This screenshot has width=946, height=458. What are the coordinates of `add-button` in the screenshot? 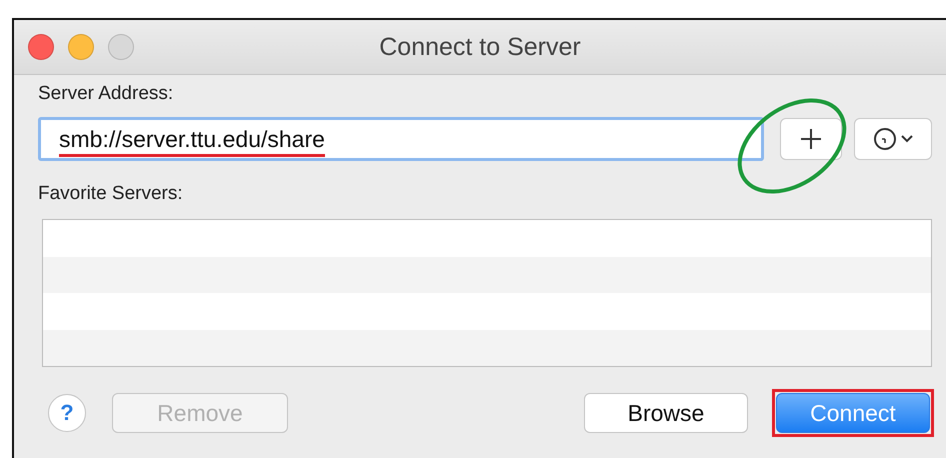 It's located at (811, 139).